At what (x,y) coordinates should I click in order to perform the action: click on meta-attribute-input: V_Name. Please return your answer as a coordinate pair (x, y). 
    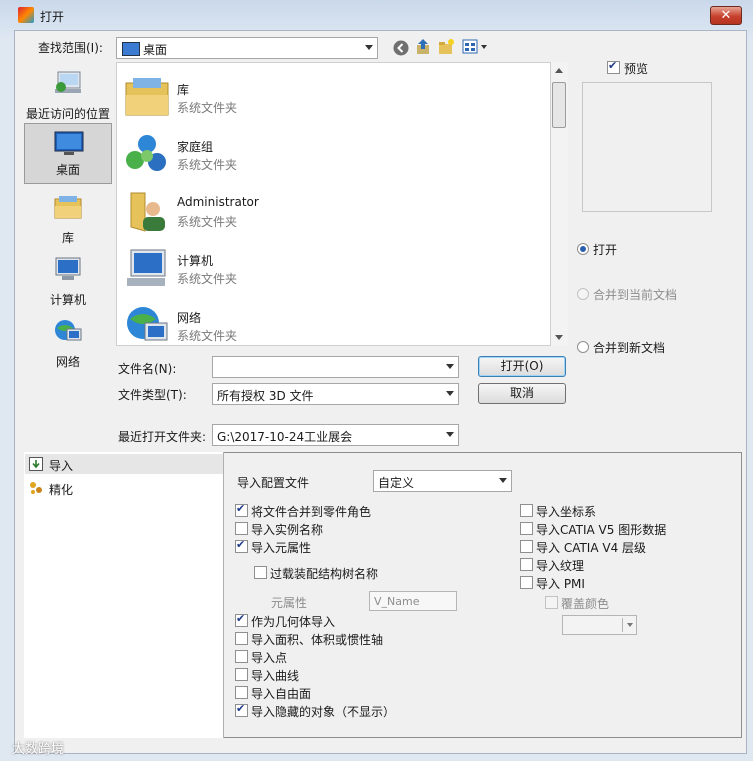
    Looking at the image, I should click on (413, 601).